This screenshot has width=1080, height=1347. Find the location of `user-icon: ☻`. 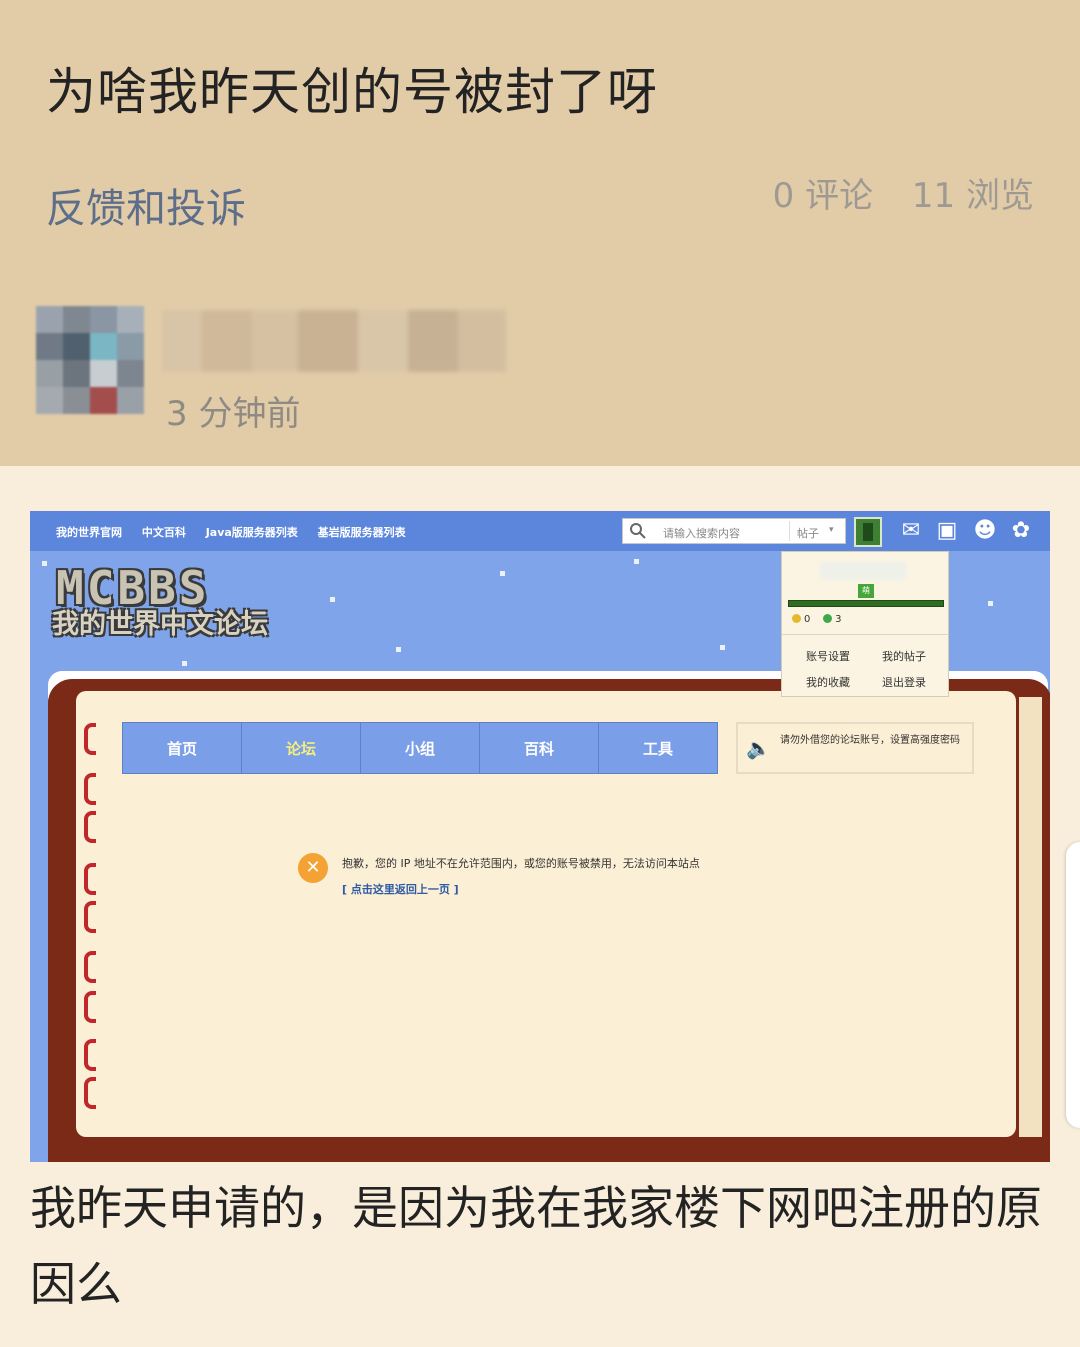

user-icon: ☻ is located at coordinates (985, 530).